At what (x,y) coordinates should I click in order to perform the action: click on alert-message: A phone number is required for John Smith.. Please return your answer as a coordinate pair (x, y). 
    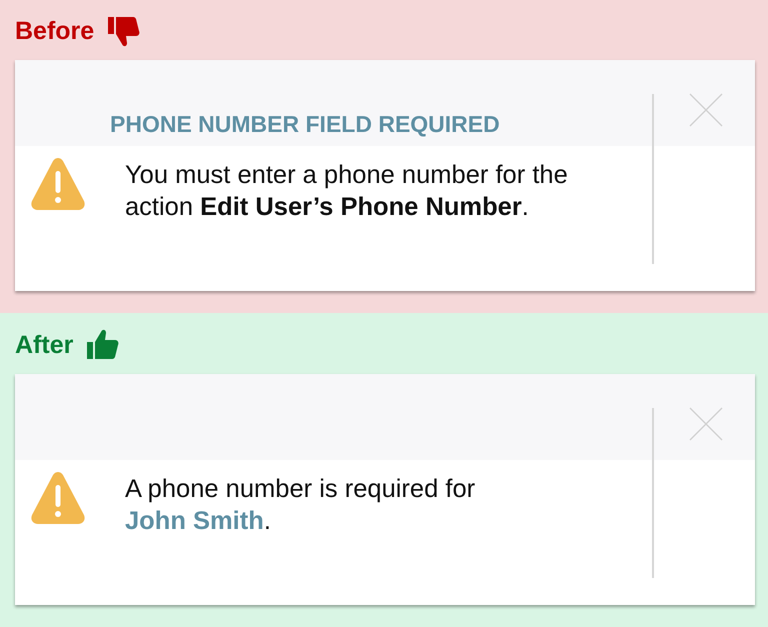
    Looking at the image, I should click on (300, 505).